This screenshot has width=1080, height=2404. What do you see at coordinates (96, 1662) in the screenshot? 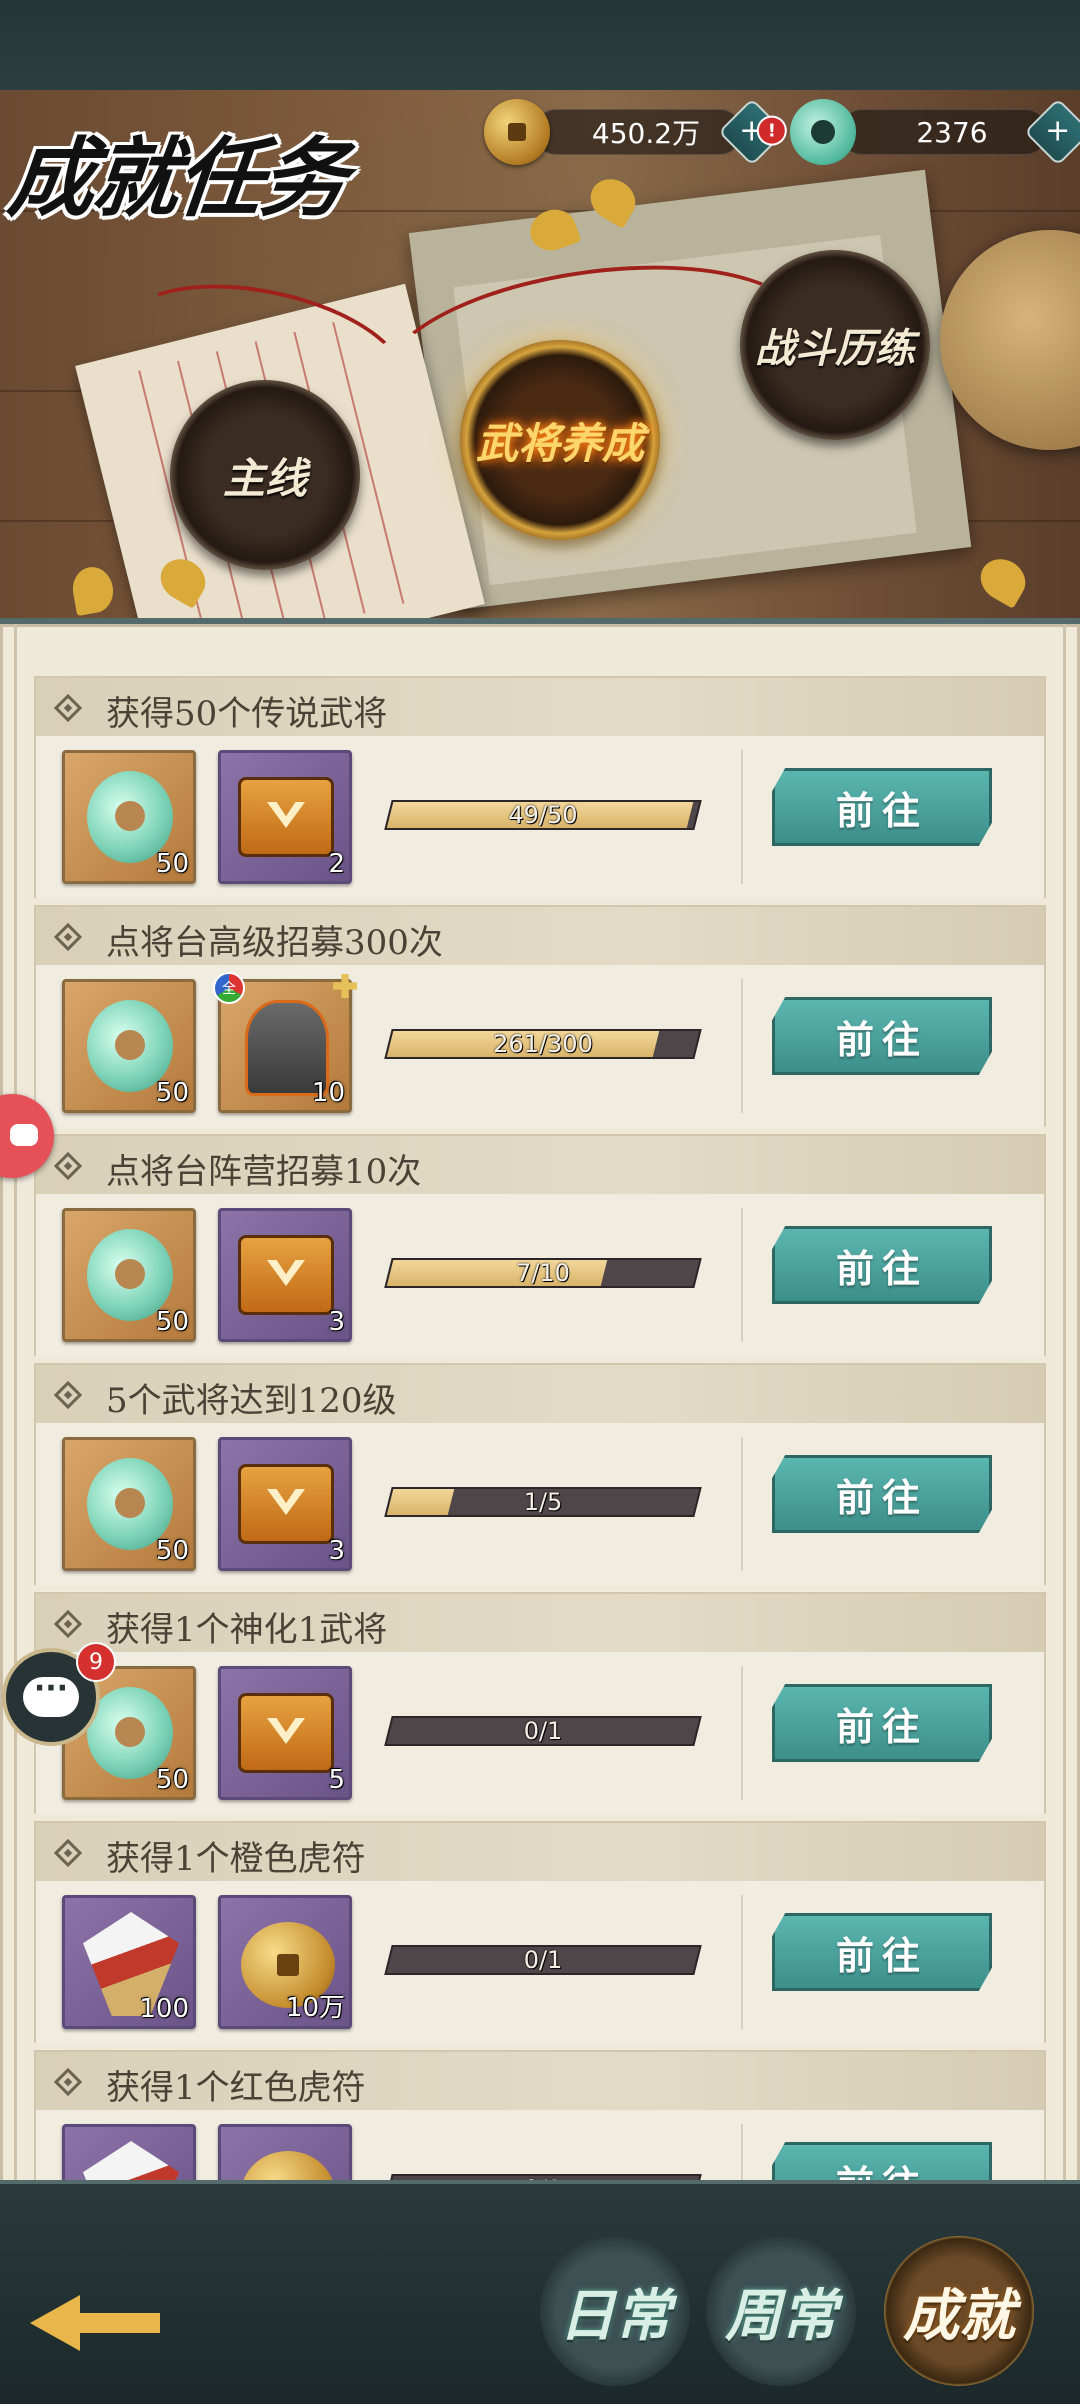
I see `chat-unread-badge: 9` at bounding box center [96, 1662].